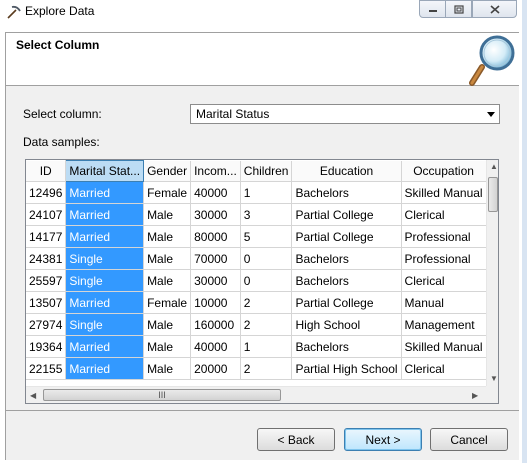 This screenshot has width=527, height=463. What do you see at coordinates (266, 171) in the screenshot?
I see `column-header: Children` at bounding box center [266, 171].